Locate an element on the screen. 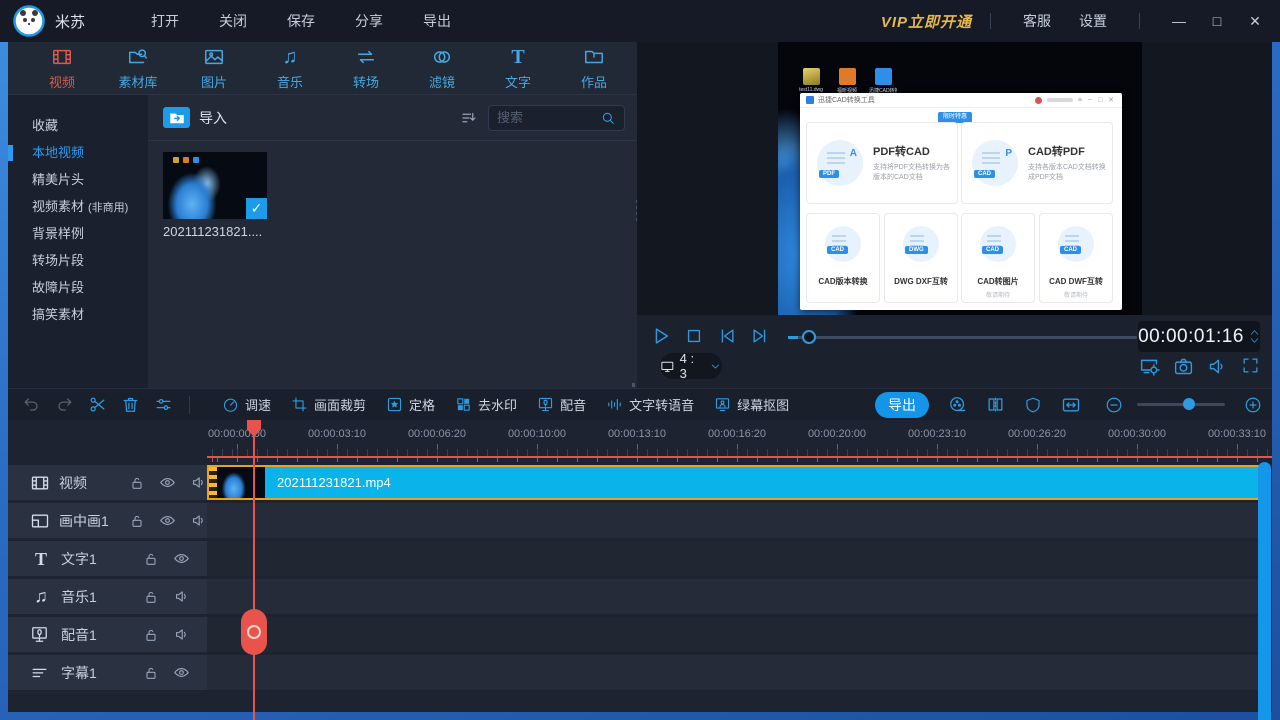  tool-crop: 画面裁剪 is located at coordinates (328, 404).